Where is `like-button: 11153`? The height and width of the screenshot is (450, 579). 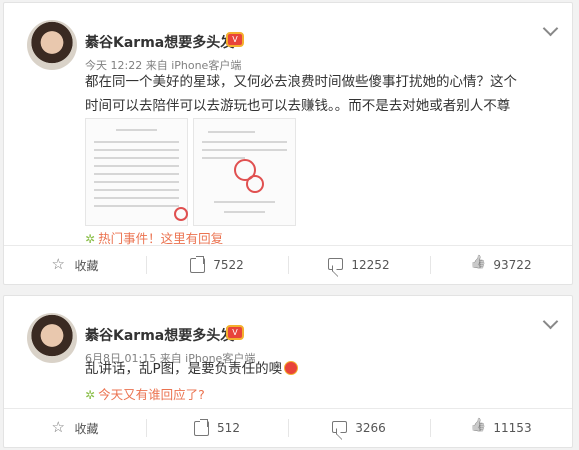 like-button: 11153 is located at coordinates (501, 428).